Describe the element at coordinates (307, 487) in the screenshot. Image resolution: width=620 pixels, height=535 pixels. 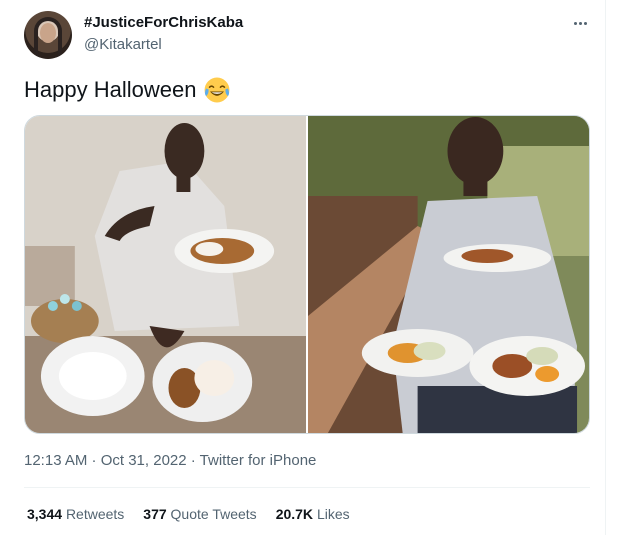
I see `divider` at that location.